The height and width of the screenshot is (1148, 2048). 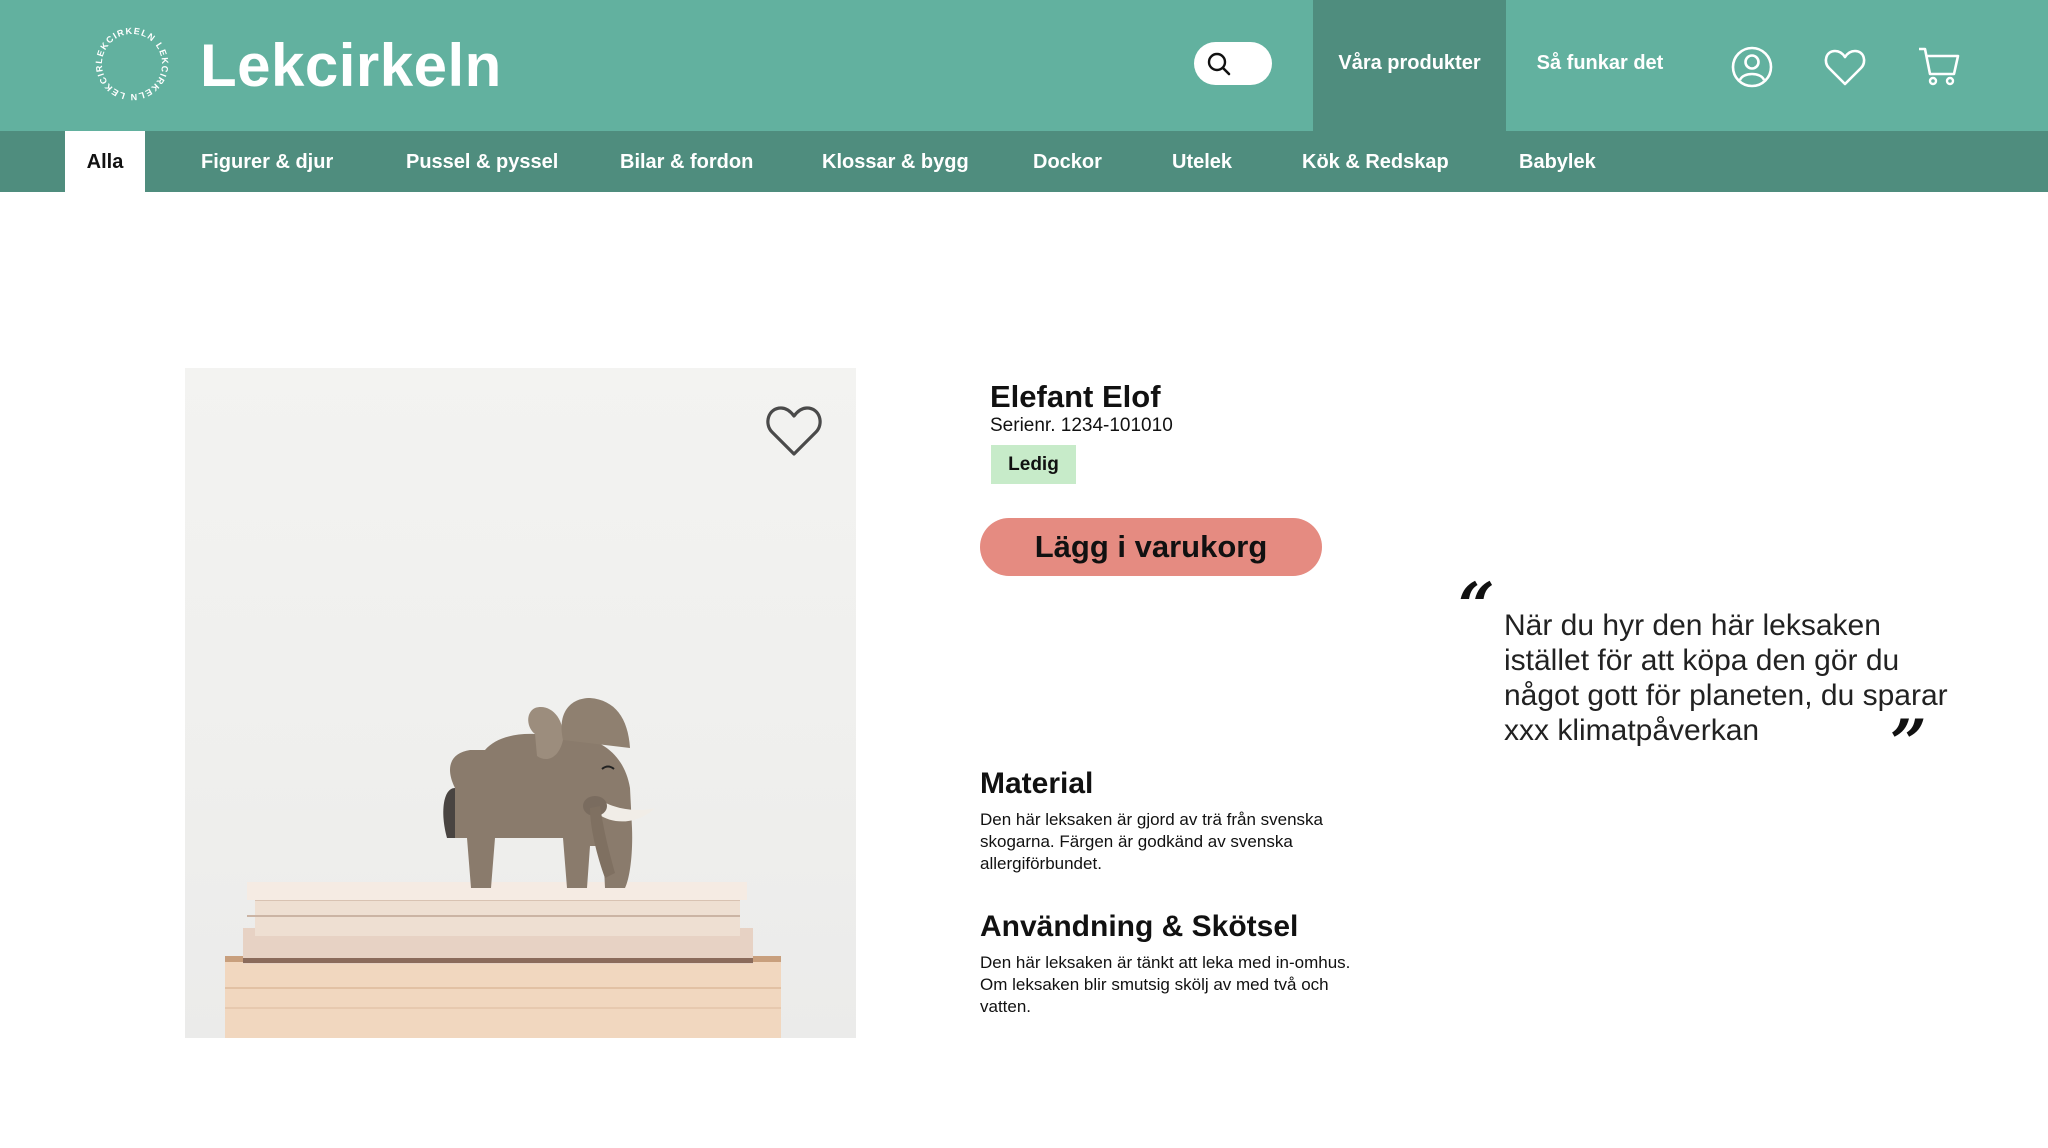 What do you see at coordinates (1037, 783) in the screenshot?
I see `material-heading: Material` at bounding box center [1037, 783].